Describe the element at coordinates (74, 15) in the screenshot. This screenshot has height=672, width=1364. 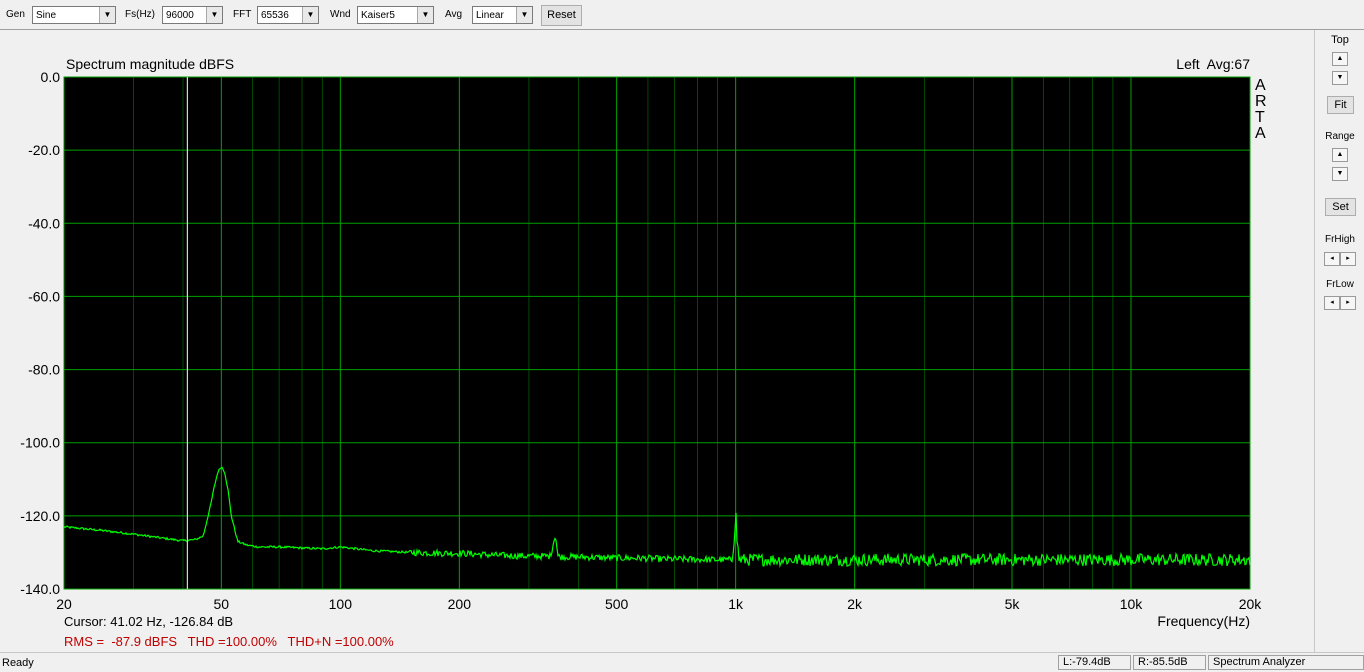
I see `gen-select: Sine ▼` at that location.